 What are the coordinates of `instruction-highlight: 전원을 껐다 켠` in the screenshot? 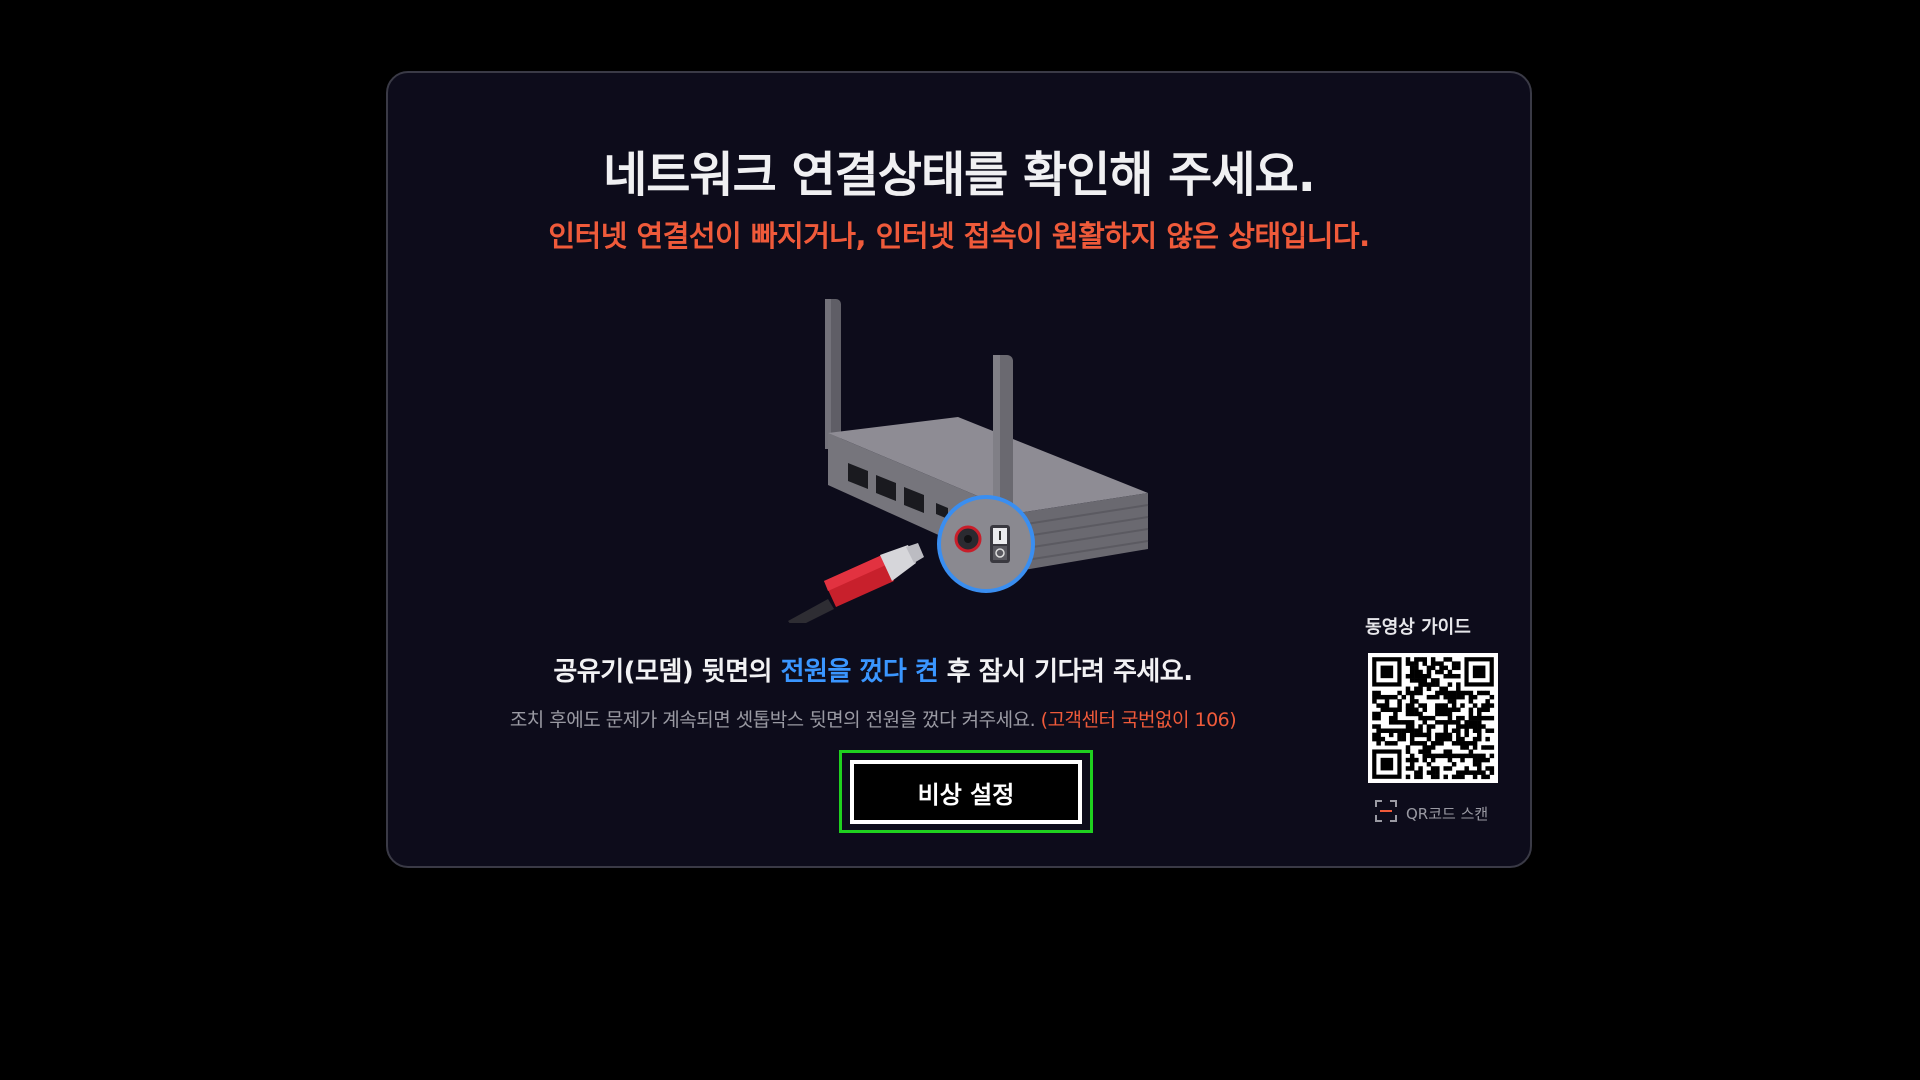 It's located at (859, 672).